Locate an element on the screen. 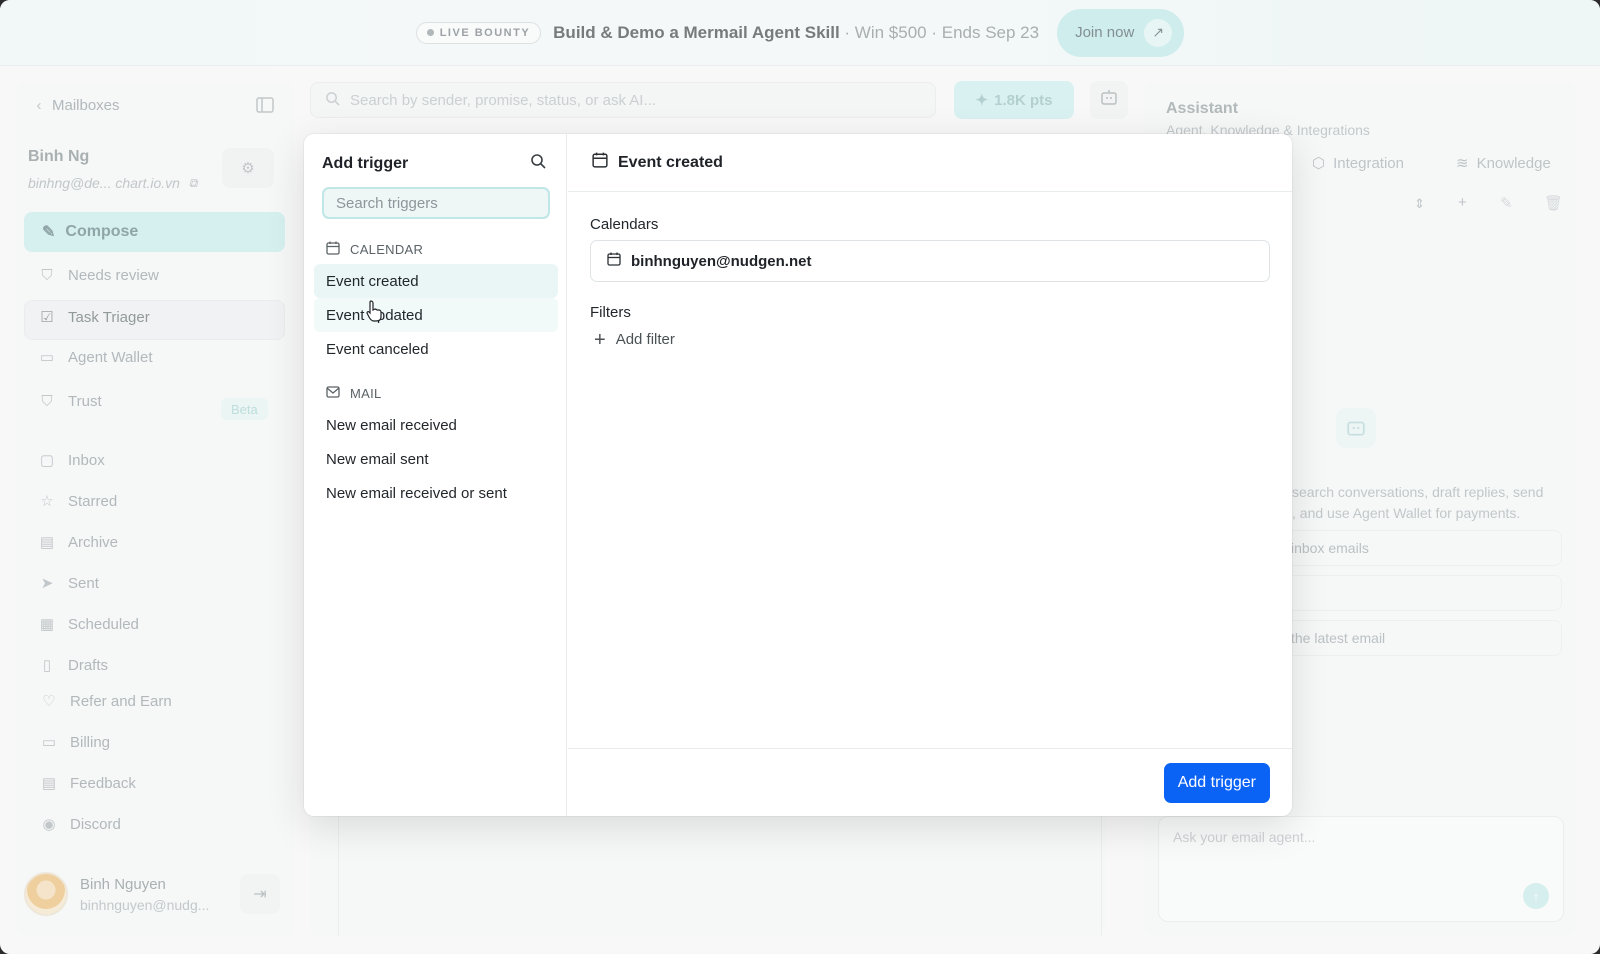  calendar-account-value: binhnguyen@nudgen.net is located at coordinates (721, 261).